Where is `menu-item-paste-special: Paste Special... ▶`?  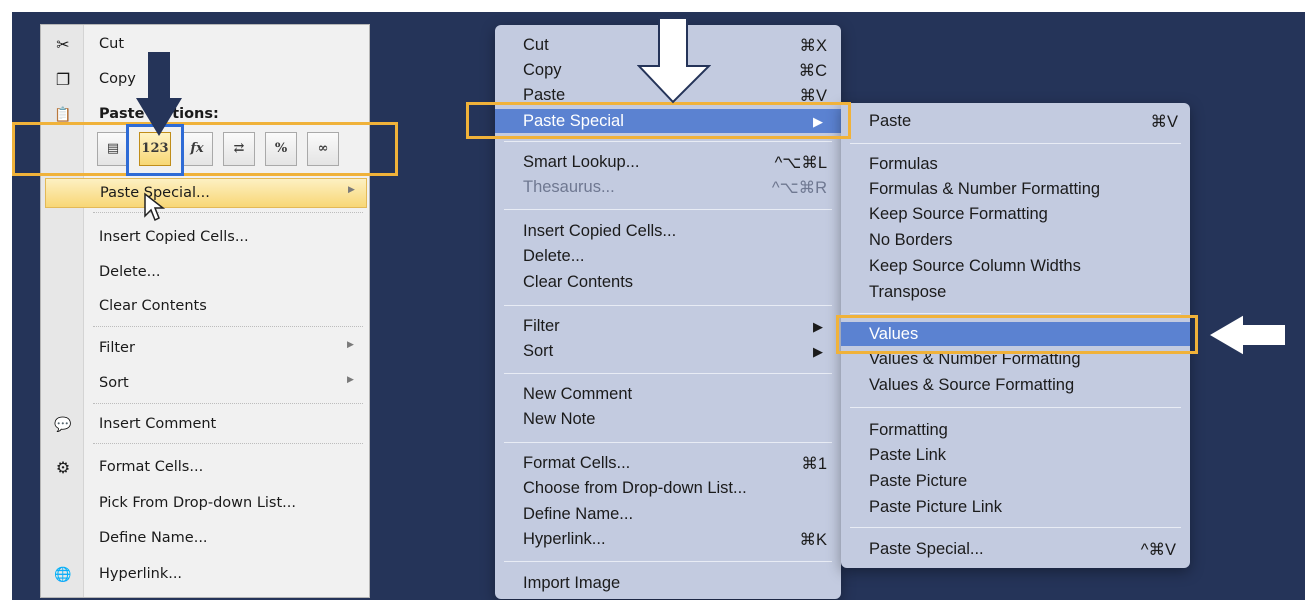
menu-item-paste-special: Paste Special... ▶ is located at coordinates (206, 193).